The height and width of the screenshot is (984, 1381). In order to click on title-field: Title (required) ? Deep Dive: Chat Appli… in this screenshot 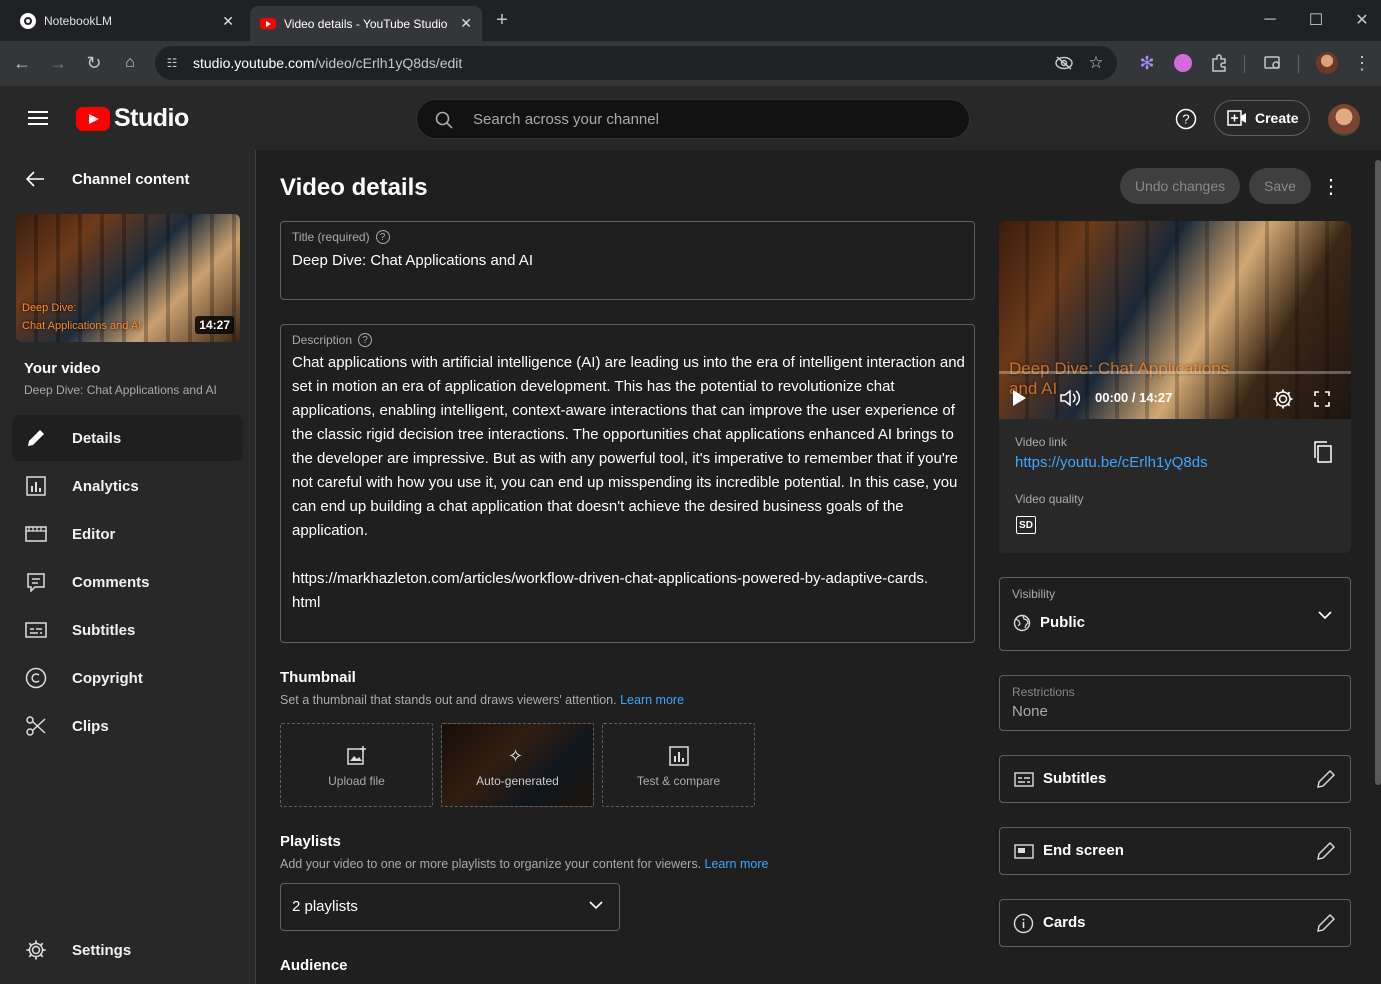, I will do `click(627, 260)`.